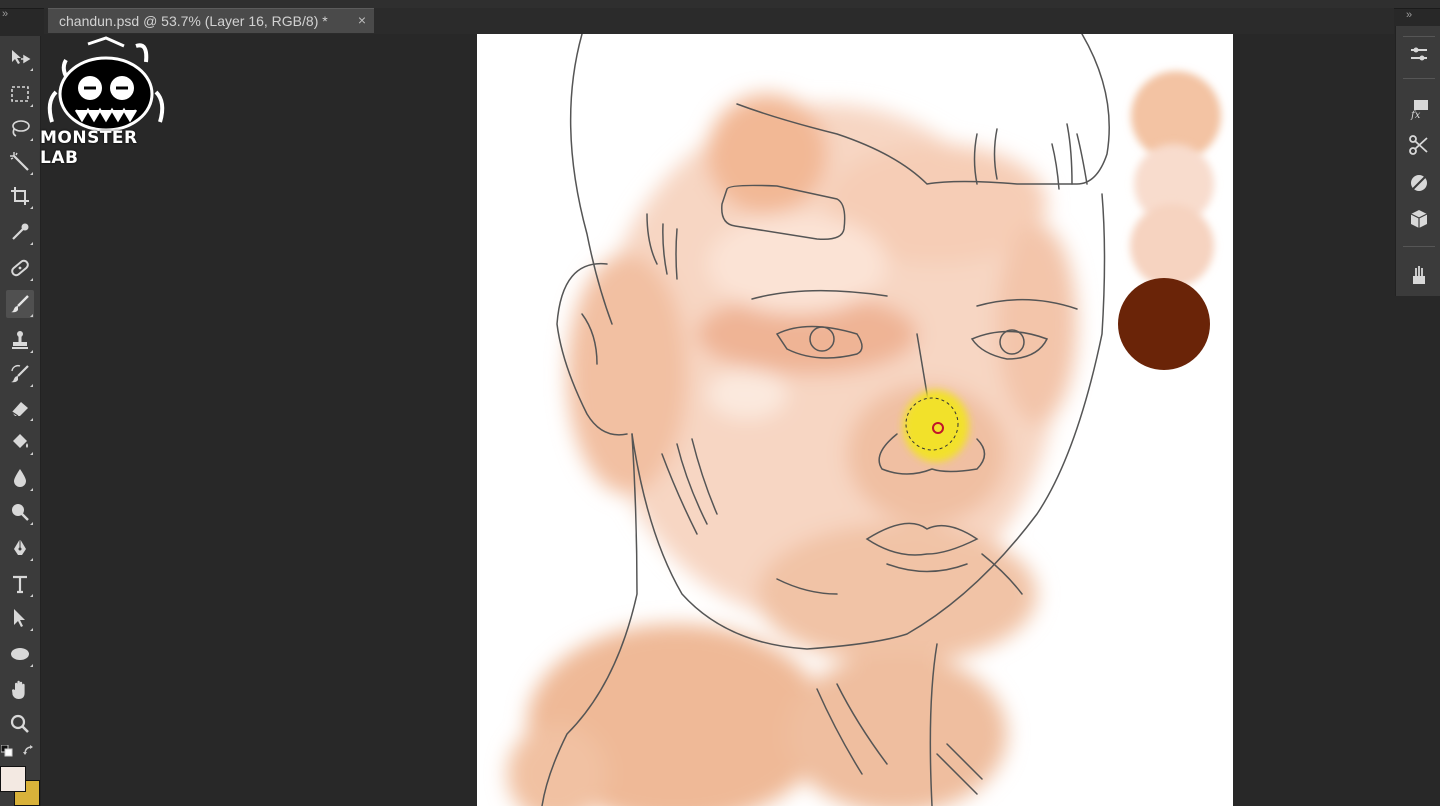 Image resolution: width=1440 pixels, height=806 pixels. I want to click on svg-text: fx, so click(1415, 115).